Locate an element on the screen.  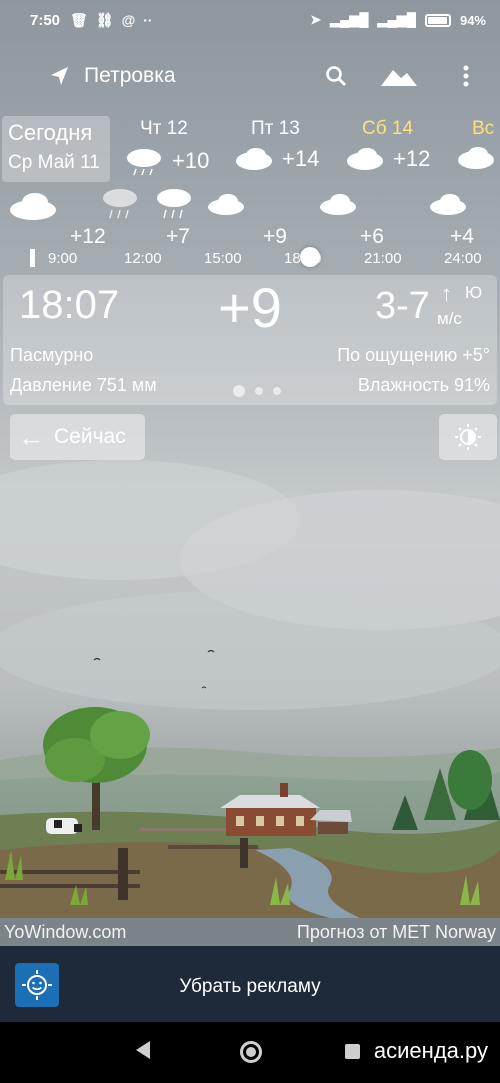
current-time: 18:07 is located at coordinates (69, 305).